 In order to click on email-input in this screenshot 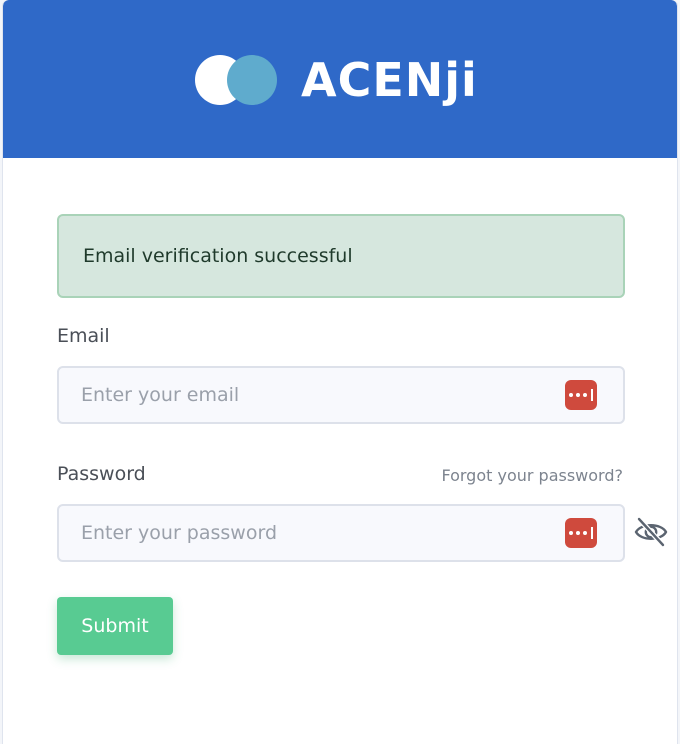, I will do `click(315, 395)`.